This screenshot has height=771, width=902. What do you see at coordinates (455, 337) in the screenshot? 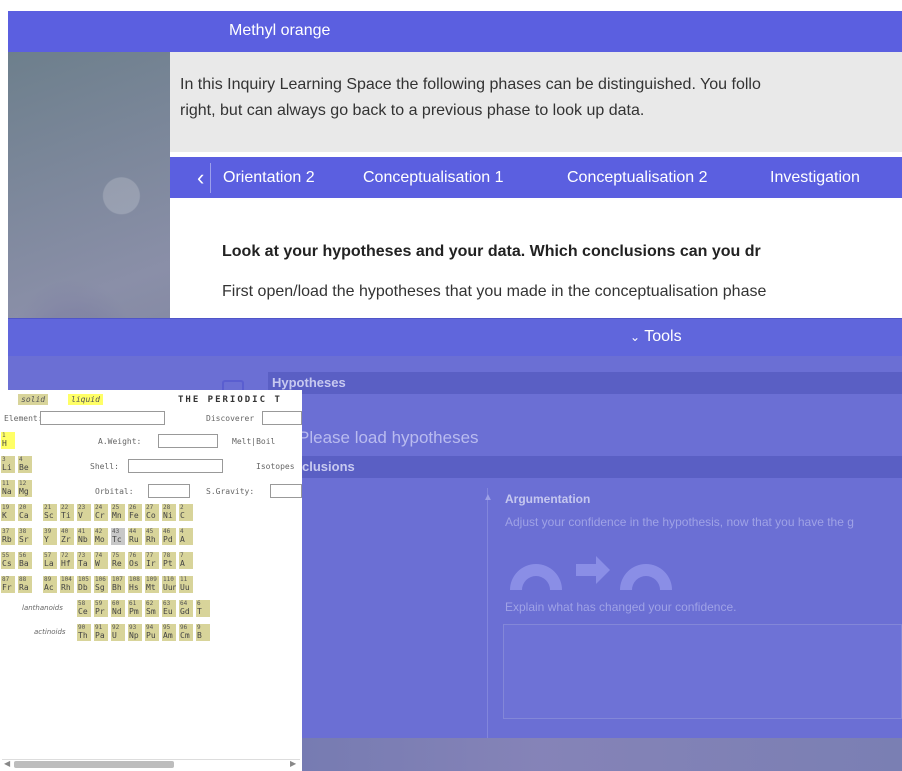
I see `tools-toggle-bar` at bounding box center [455, 337].